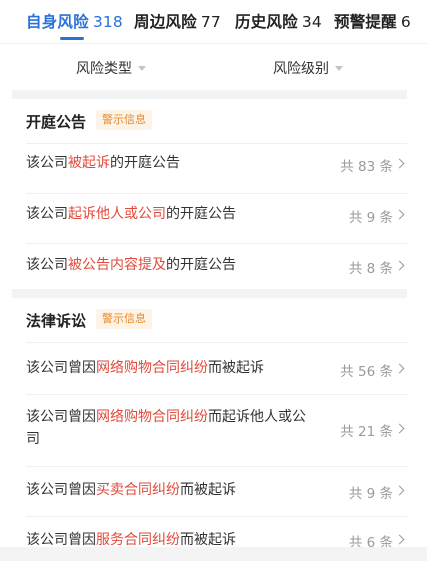 This screenshot has width=427, height=561. I want to click on filter-risk-type: 风险类型, so click(111, 68).